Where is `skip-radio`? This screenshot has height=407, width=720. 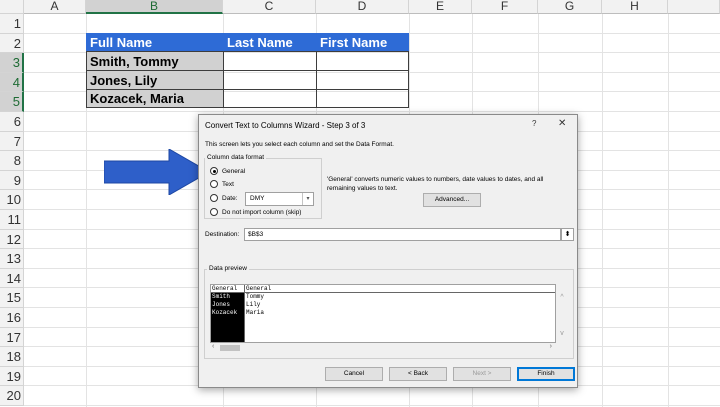
skip-radio is located at coordinates (214, 212).